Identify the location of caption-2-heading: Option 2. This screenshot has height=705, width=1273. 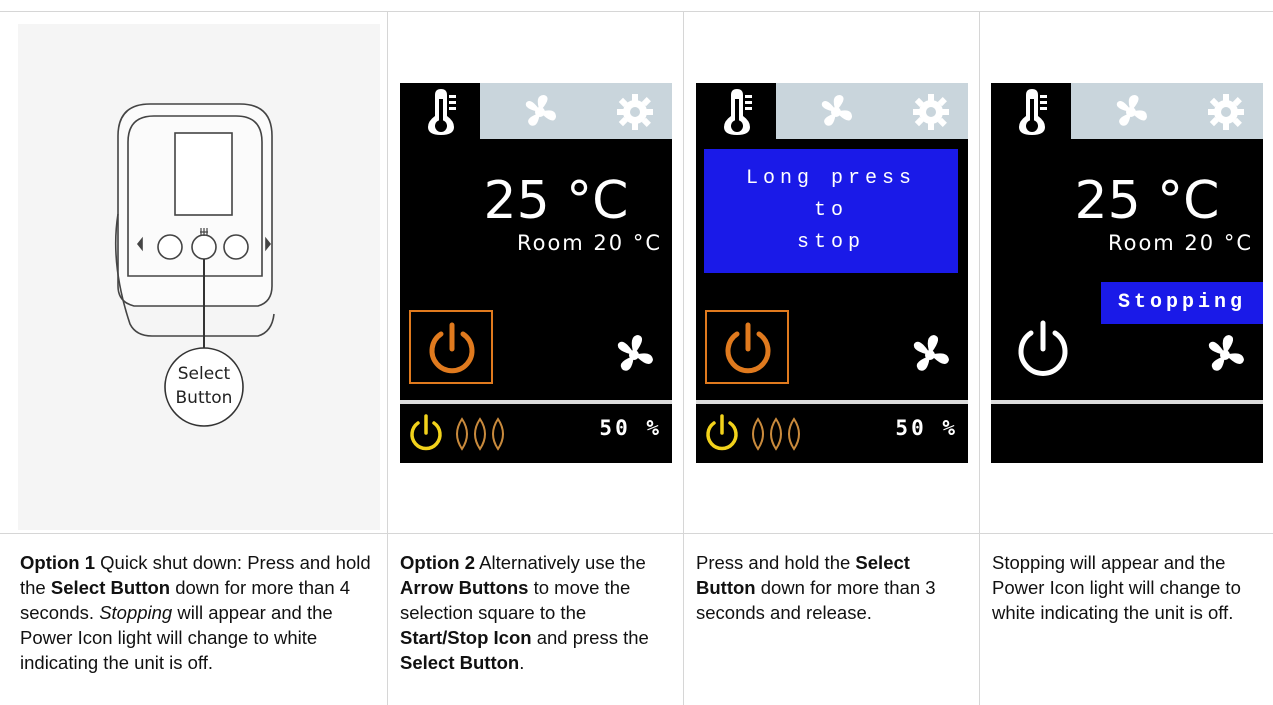
(438, 562).